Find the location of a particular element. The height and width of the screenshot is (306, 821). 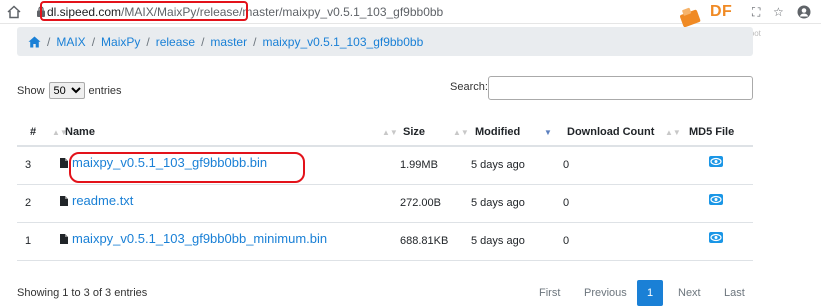

header-modified: Modified is located at coordinates (497, 132).